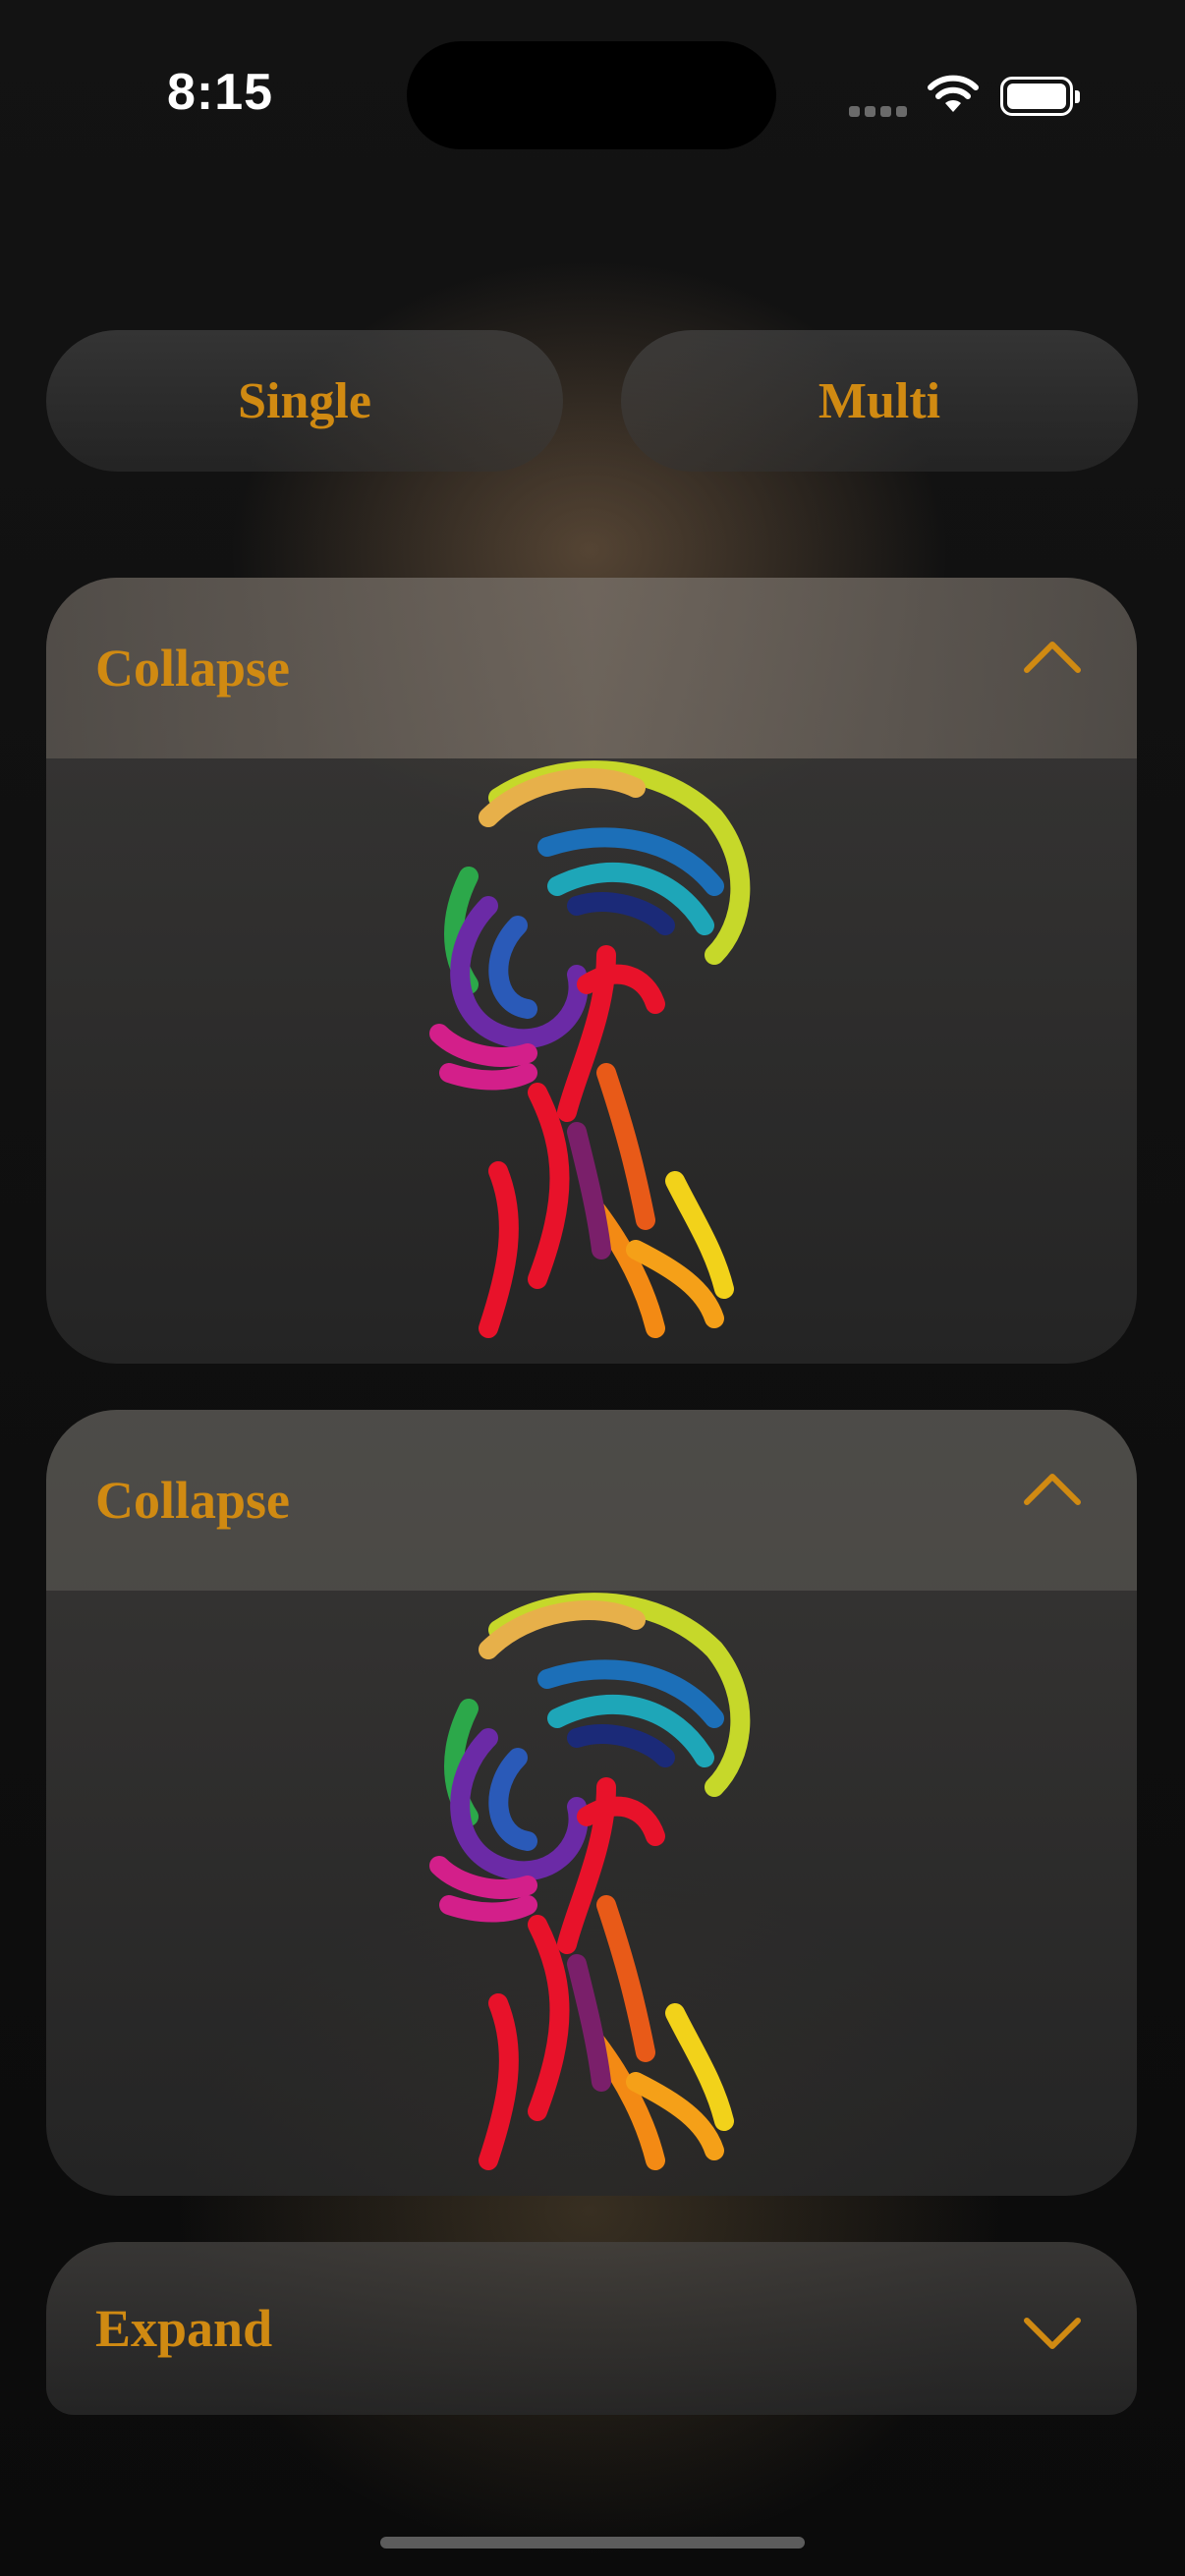 The height and width of the screenshot is (2576, 1185). Describe the element at coordinates (954, 93) in the screenshot. I see `wifi-icon` at that location.